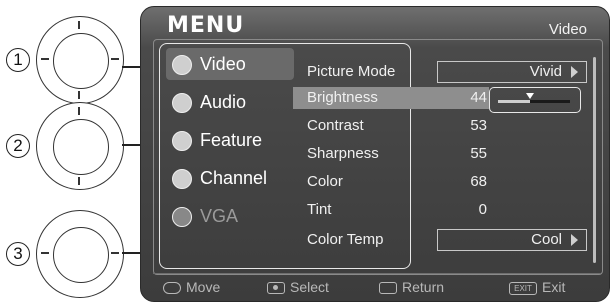 Image resolution: width=612 pixels, height=306 pixels. I want to click on sidebar-item-video: Video, so click(230, 64).